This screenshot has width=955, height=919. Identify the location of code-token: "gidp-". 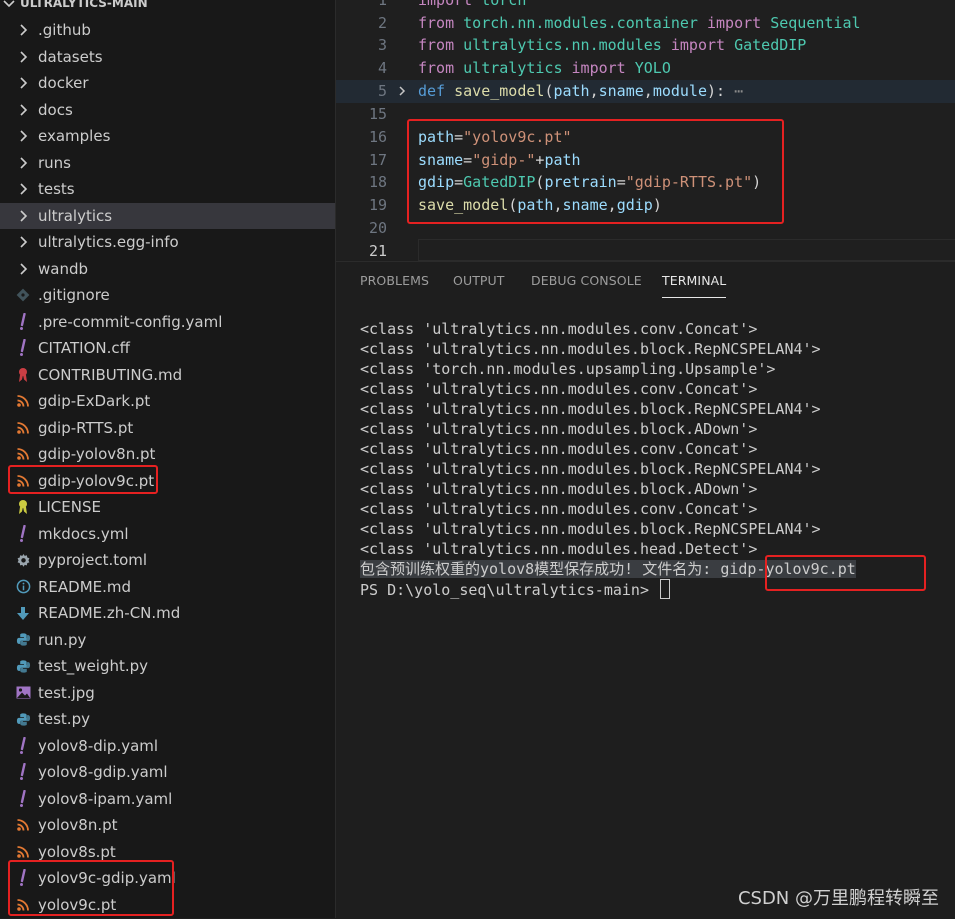
(504, 160).